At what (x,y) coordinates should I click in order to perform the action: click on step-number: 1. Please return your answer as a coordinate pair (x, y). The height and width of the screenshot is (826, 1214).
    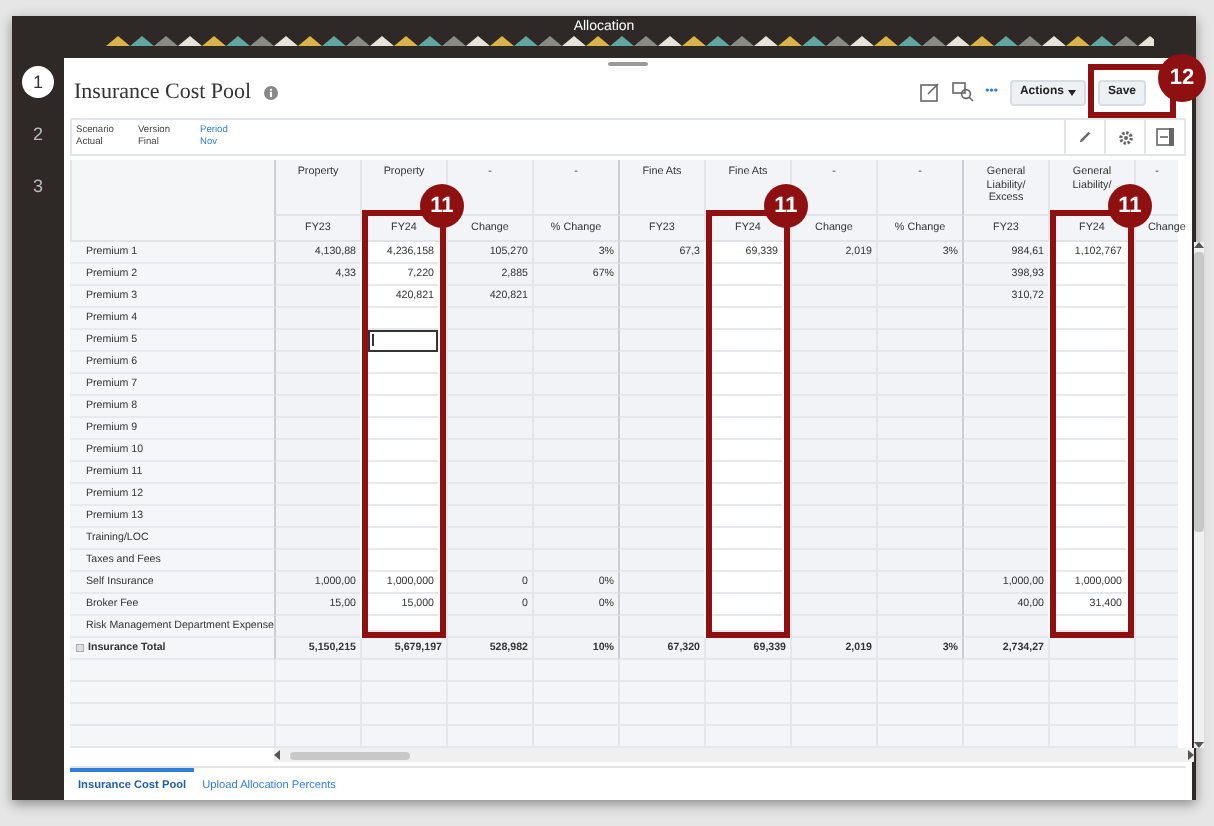
    Looking at the image, I should click on (38, 82).